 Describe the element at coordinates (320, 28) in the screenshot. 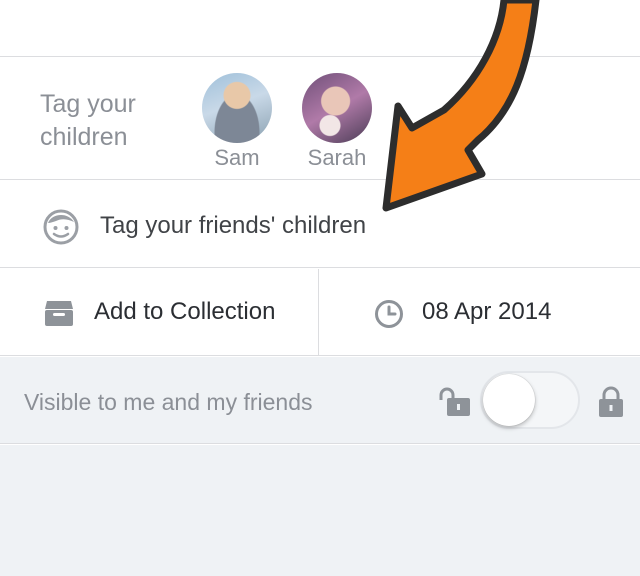

I see `top-area` at that location.